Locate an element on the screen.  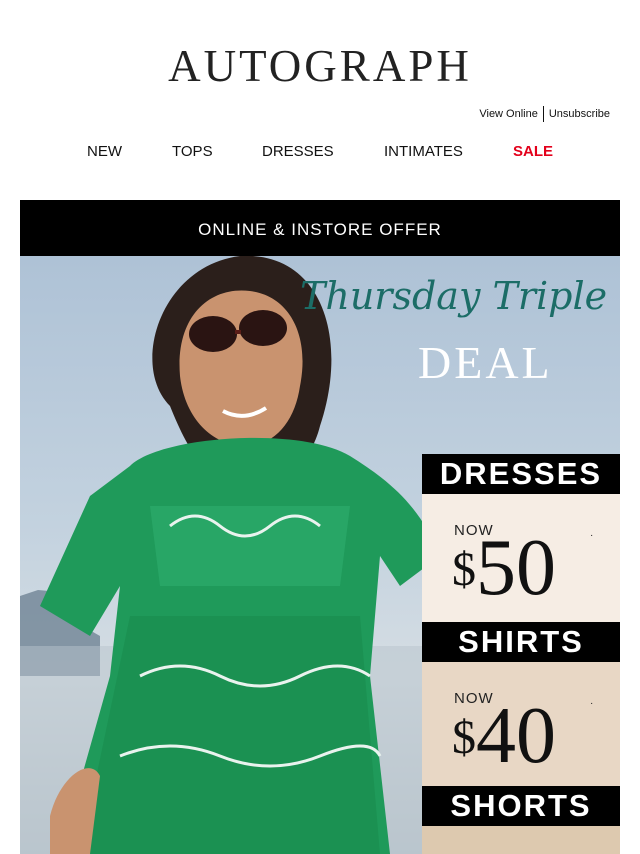
thursday-triple-title: Thursday Triple is located at coordinates (454, 296).